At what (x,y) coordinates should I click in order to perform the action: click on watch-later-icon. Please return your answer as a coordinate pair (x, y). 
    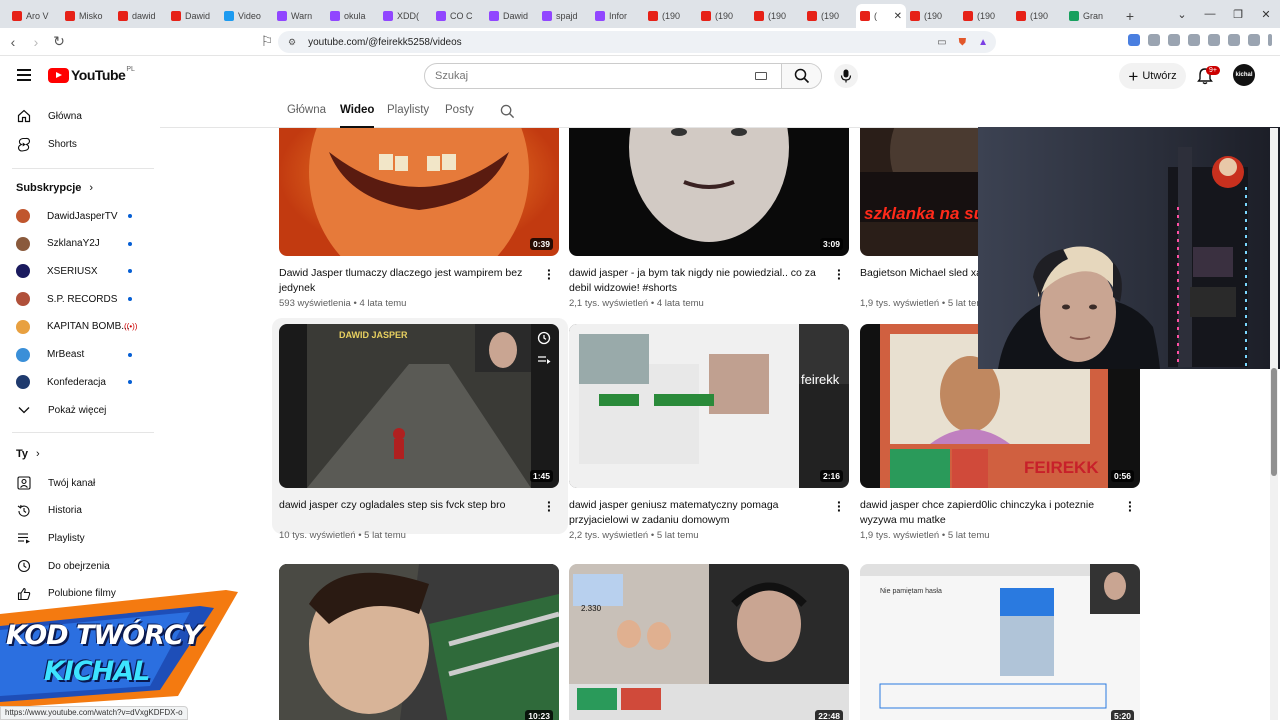
    Looking at the image, I should click on (544, 340).